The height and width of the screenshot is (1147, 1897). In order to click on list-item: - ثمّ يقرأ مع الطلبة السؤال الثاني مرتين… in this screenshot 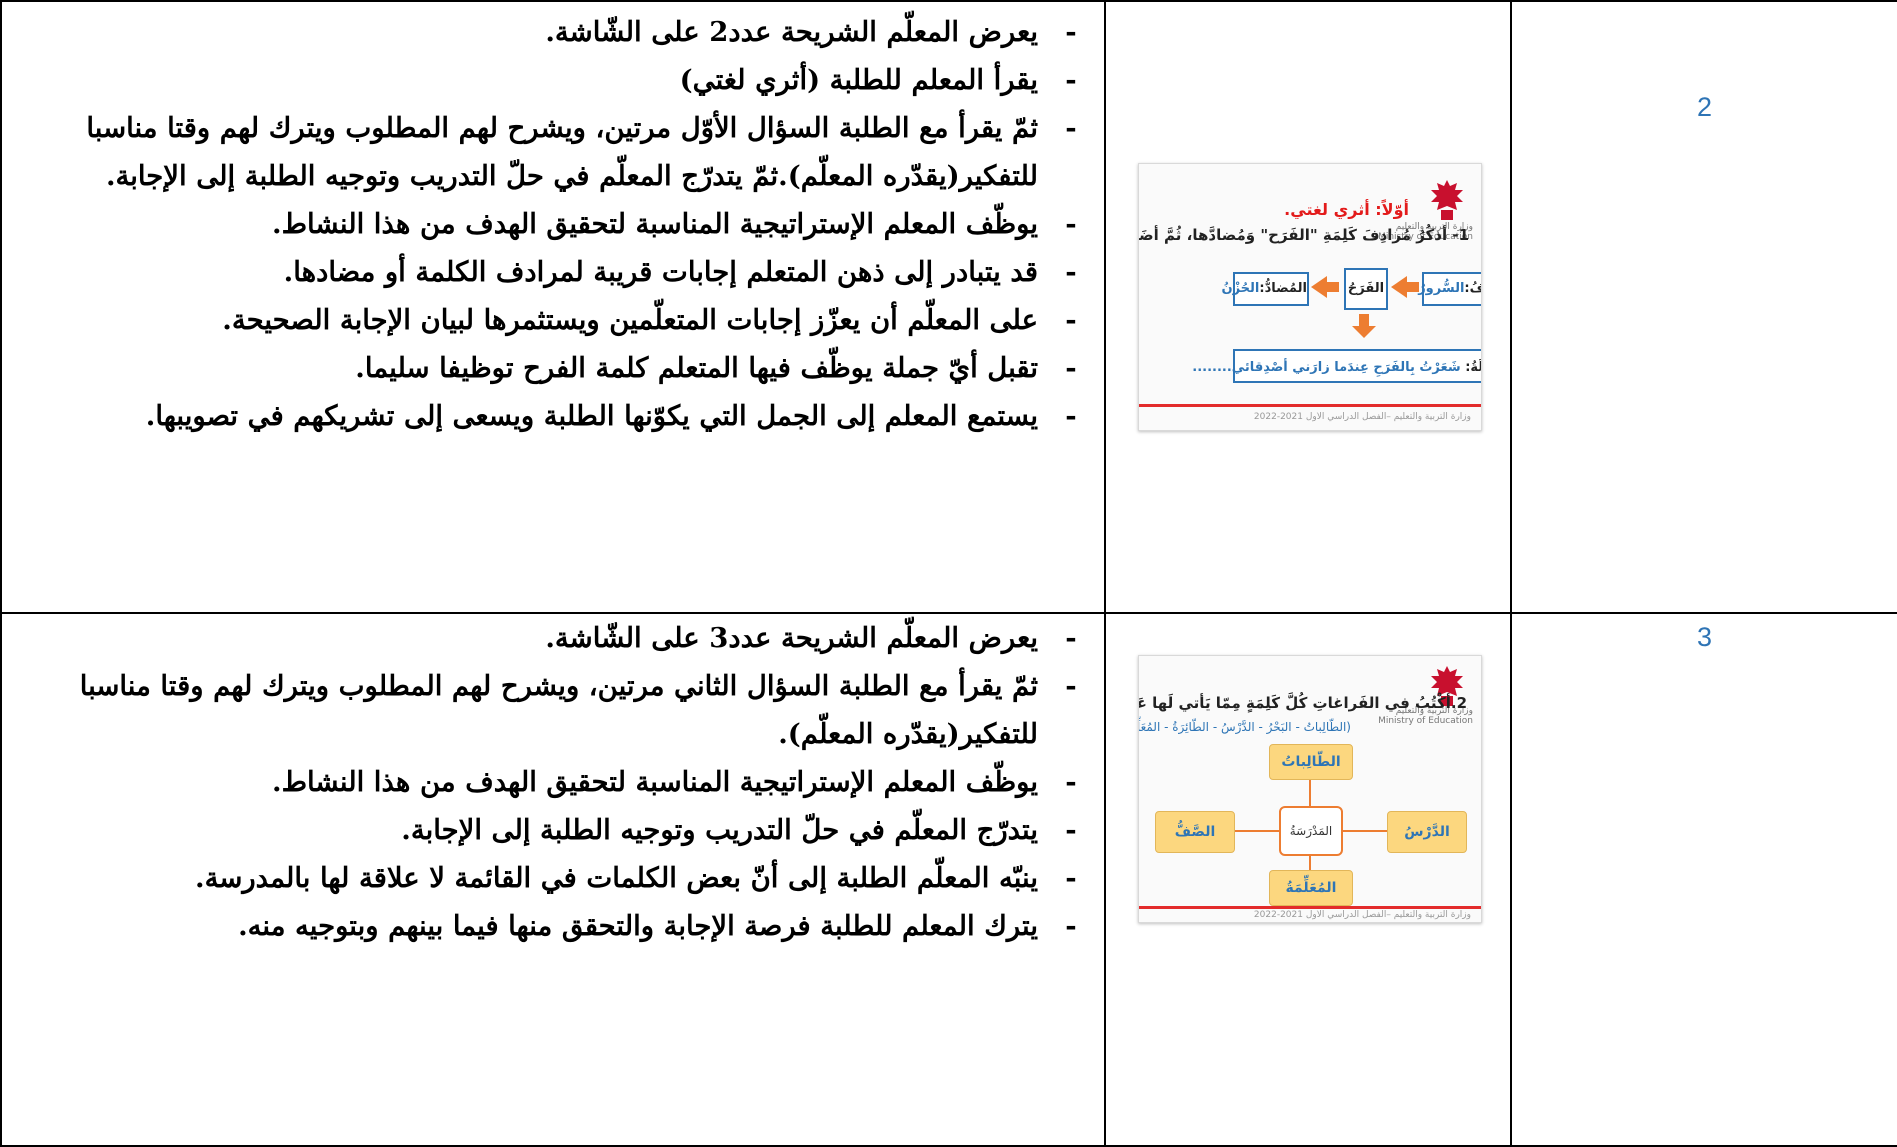, I will do `click(547, 710)`.